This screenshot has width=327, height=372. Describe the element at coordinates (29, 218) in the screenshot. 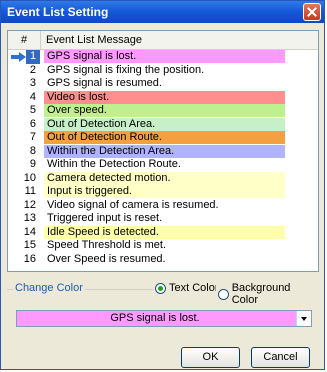

I see `row-number: 13` at that location.